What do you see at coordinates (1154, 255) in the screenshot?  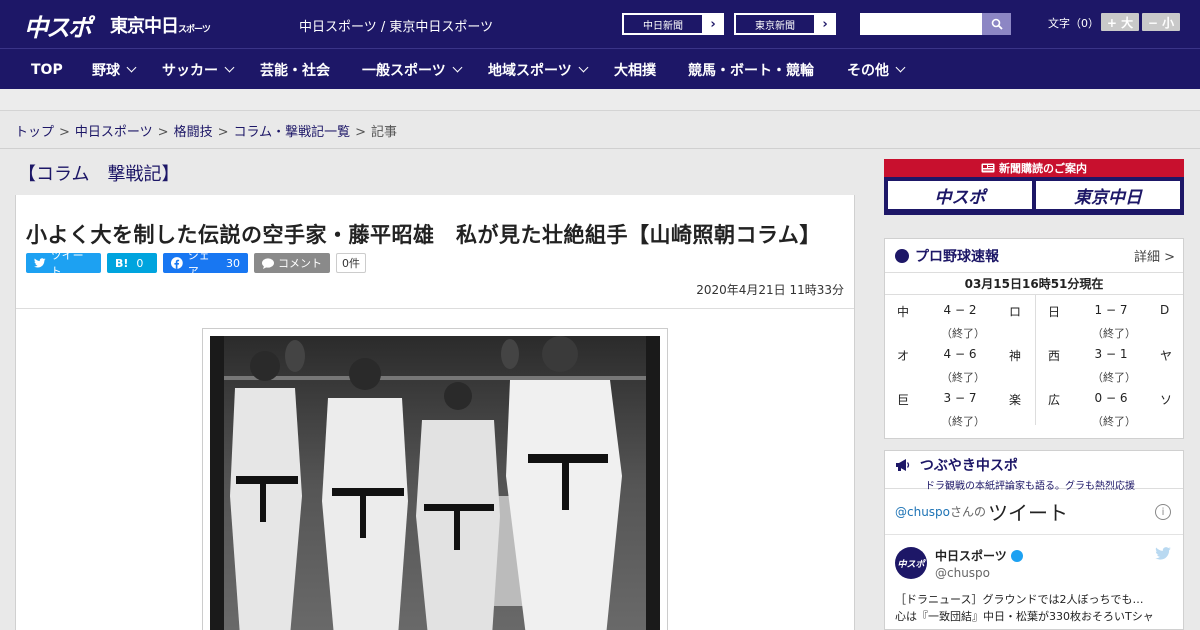 I see `baseball-details-link: 詳細 >` at bounding box center [1154, 255].